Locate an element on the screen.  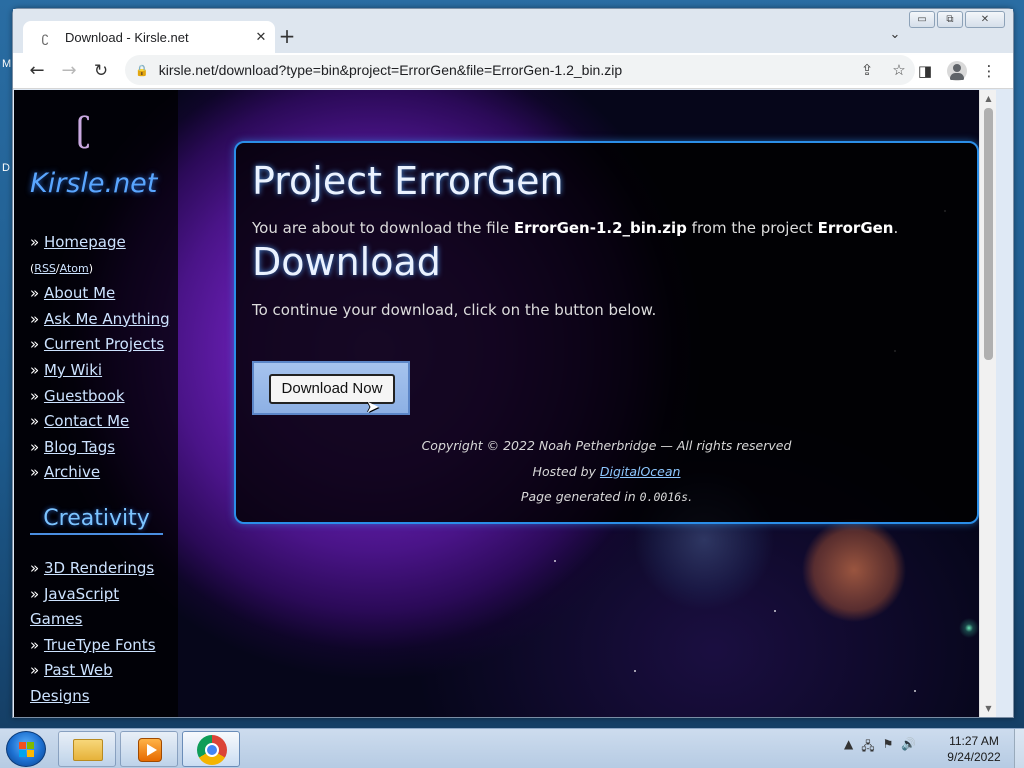
close-window-button: ✕ is located at coordinates (985, 19).